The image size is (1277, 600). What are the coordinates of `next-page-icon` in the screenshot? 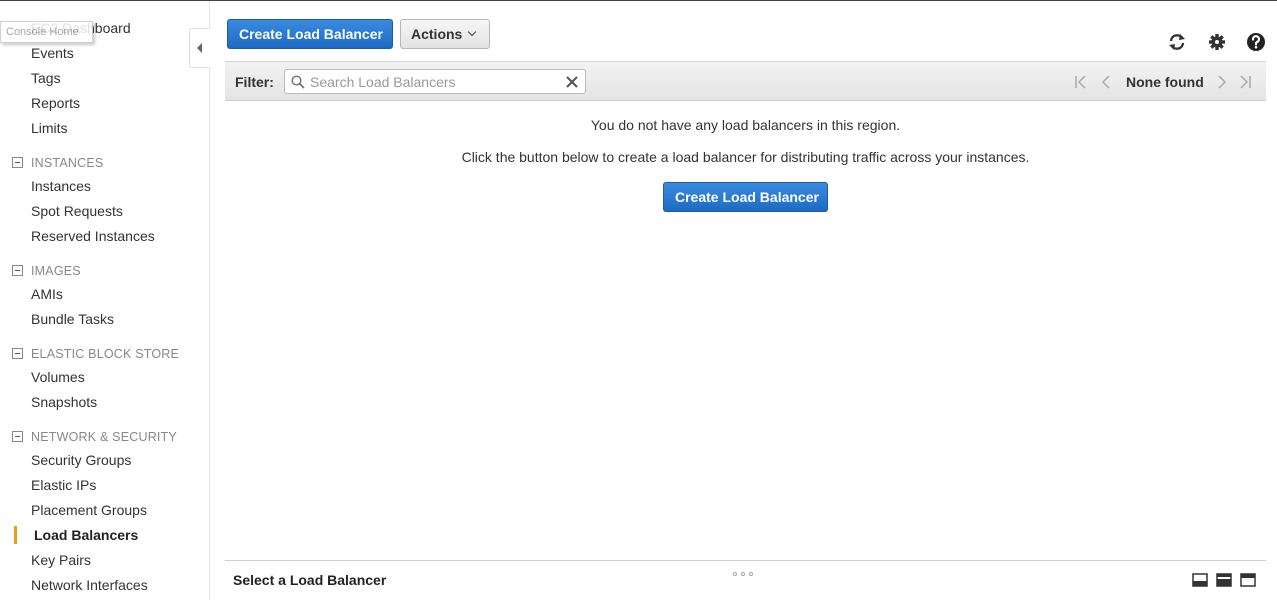 It's located at (1222, 82).